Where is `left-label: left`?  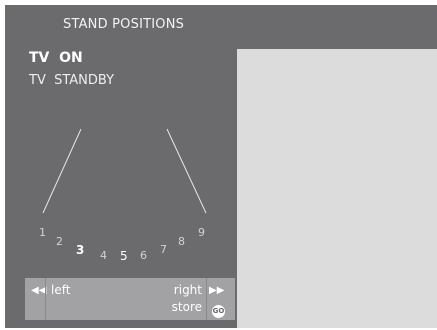
left-label: left is located at coordinates (60, 290).